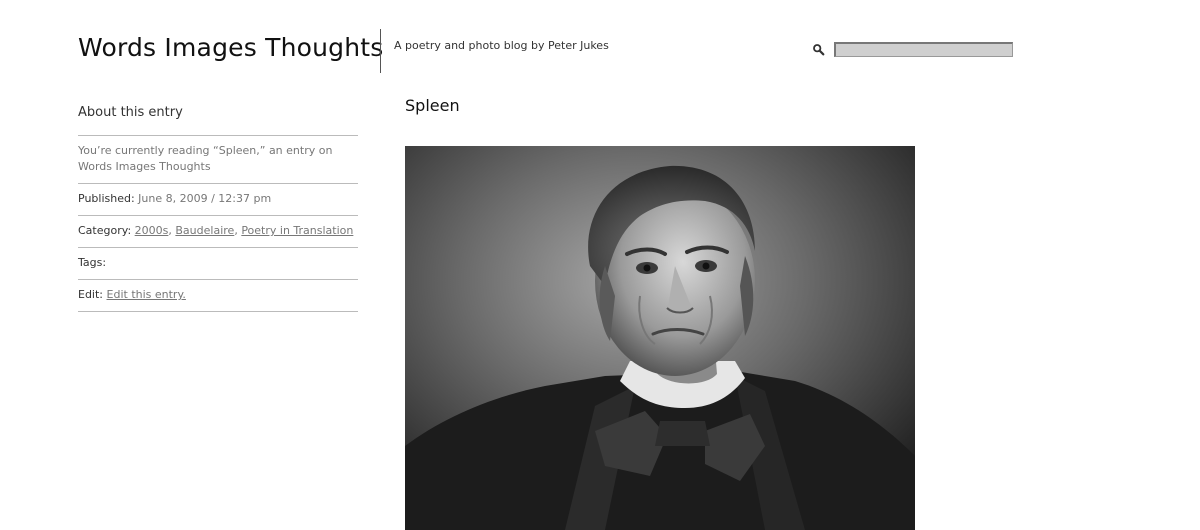 This screenshot has width=1200, height=530. Describe the element at coordinates (818, 49) in the screenshot. I see `search-icon` at that location.